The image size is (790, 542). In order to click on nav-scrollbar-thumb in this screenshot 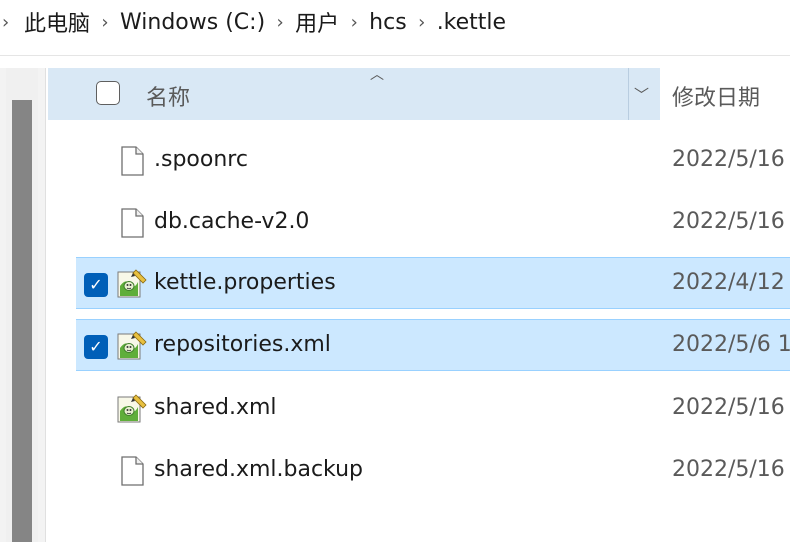, I will do `click(22, 321)`.